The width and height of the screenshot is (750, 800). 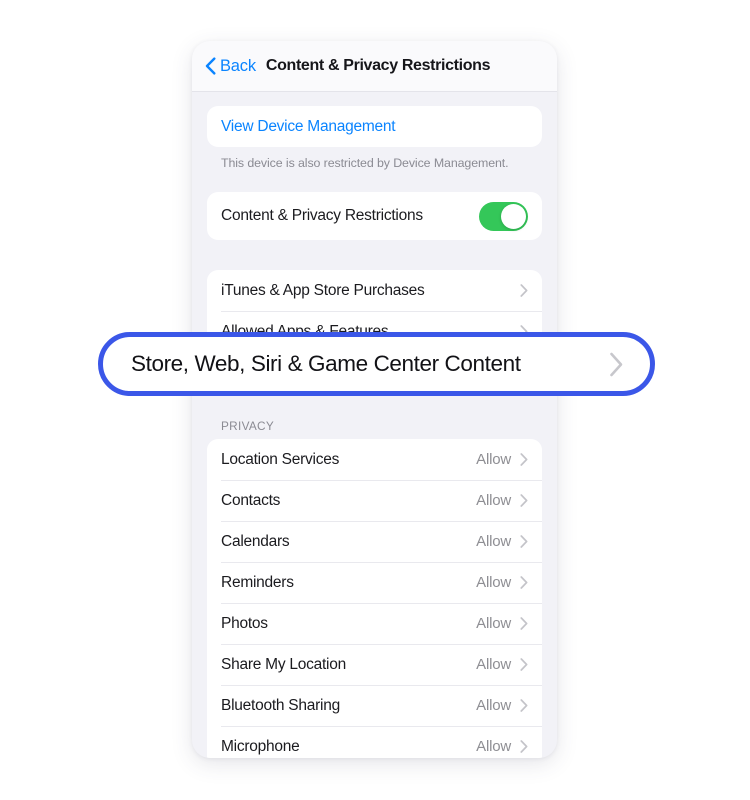 I want to click on row-label: Reminders, so click(x=257, y=582).